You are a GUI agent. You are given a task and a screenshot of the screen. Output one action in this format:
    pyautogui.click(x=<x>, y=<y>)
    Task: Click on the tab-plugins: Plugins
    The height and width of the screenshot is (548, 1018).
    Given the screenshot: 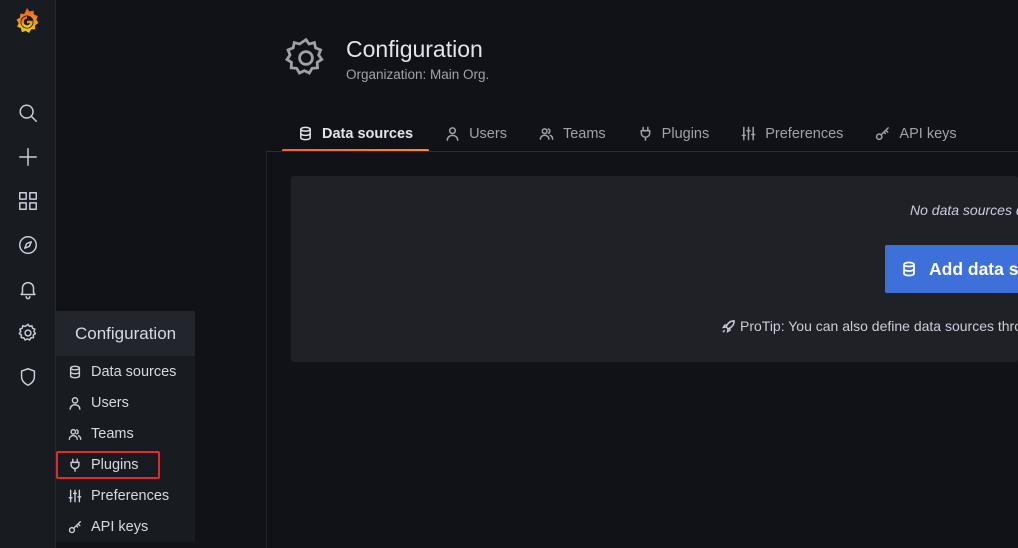 What is the action you would take?
    pyautogui.click(x=674, y=133)
    